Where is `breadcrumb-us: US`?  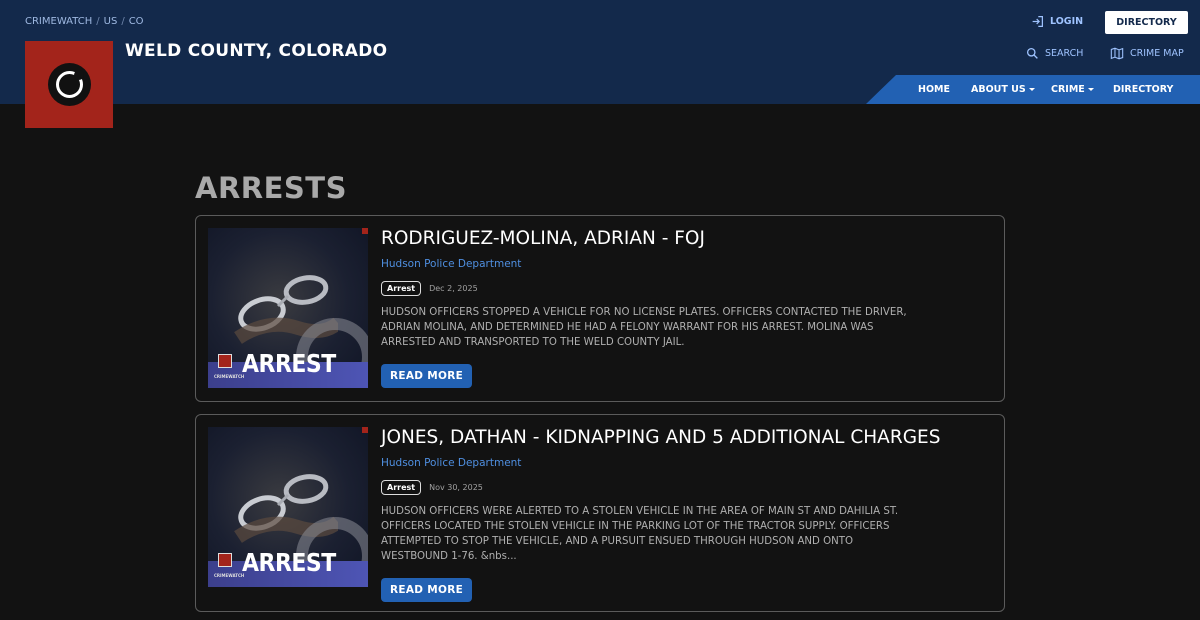
breadcrumb-us: US is located at coordinates (111, 21).